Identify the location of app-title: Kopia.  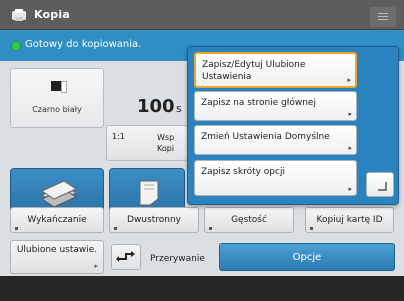
(52, 14).